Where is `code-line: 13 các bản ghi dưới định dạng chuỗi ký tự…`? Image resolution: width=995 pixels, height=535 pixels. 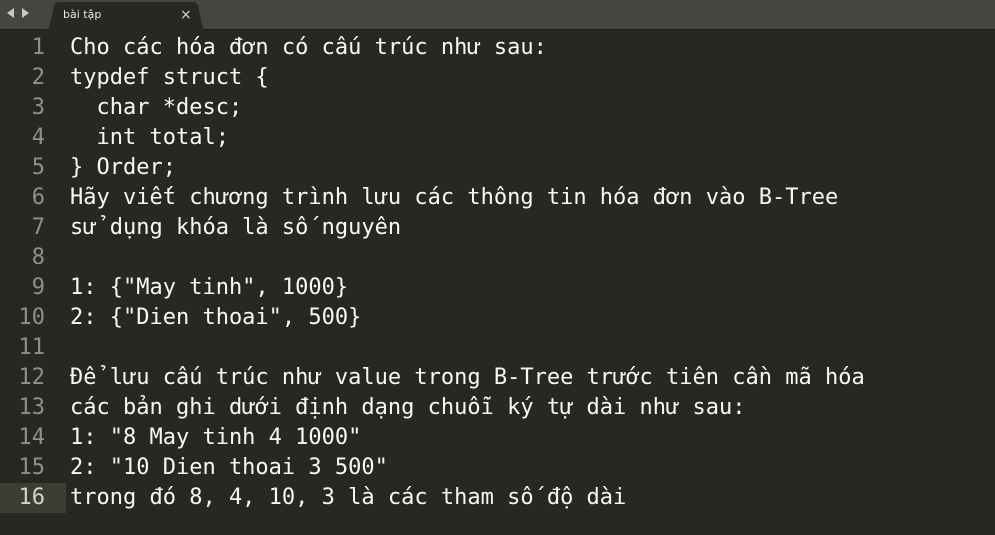
code-line: 13 các bản ghi dưới định dạng chuỗi ký tự… is located at coordinates (497, 408).